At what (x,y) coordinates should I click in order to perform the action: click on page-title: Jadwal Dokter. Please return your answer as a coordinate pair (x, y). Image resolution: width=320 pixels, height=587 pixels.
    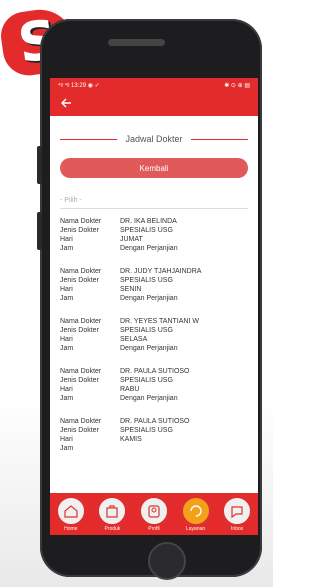
    Looking at the image, I should click on (154, 139).